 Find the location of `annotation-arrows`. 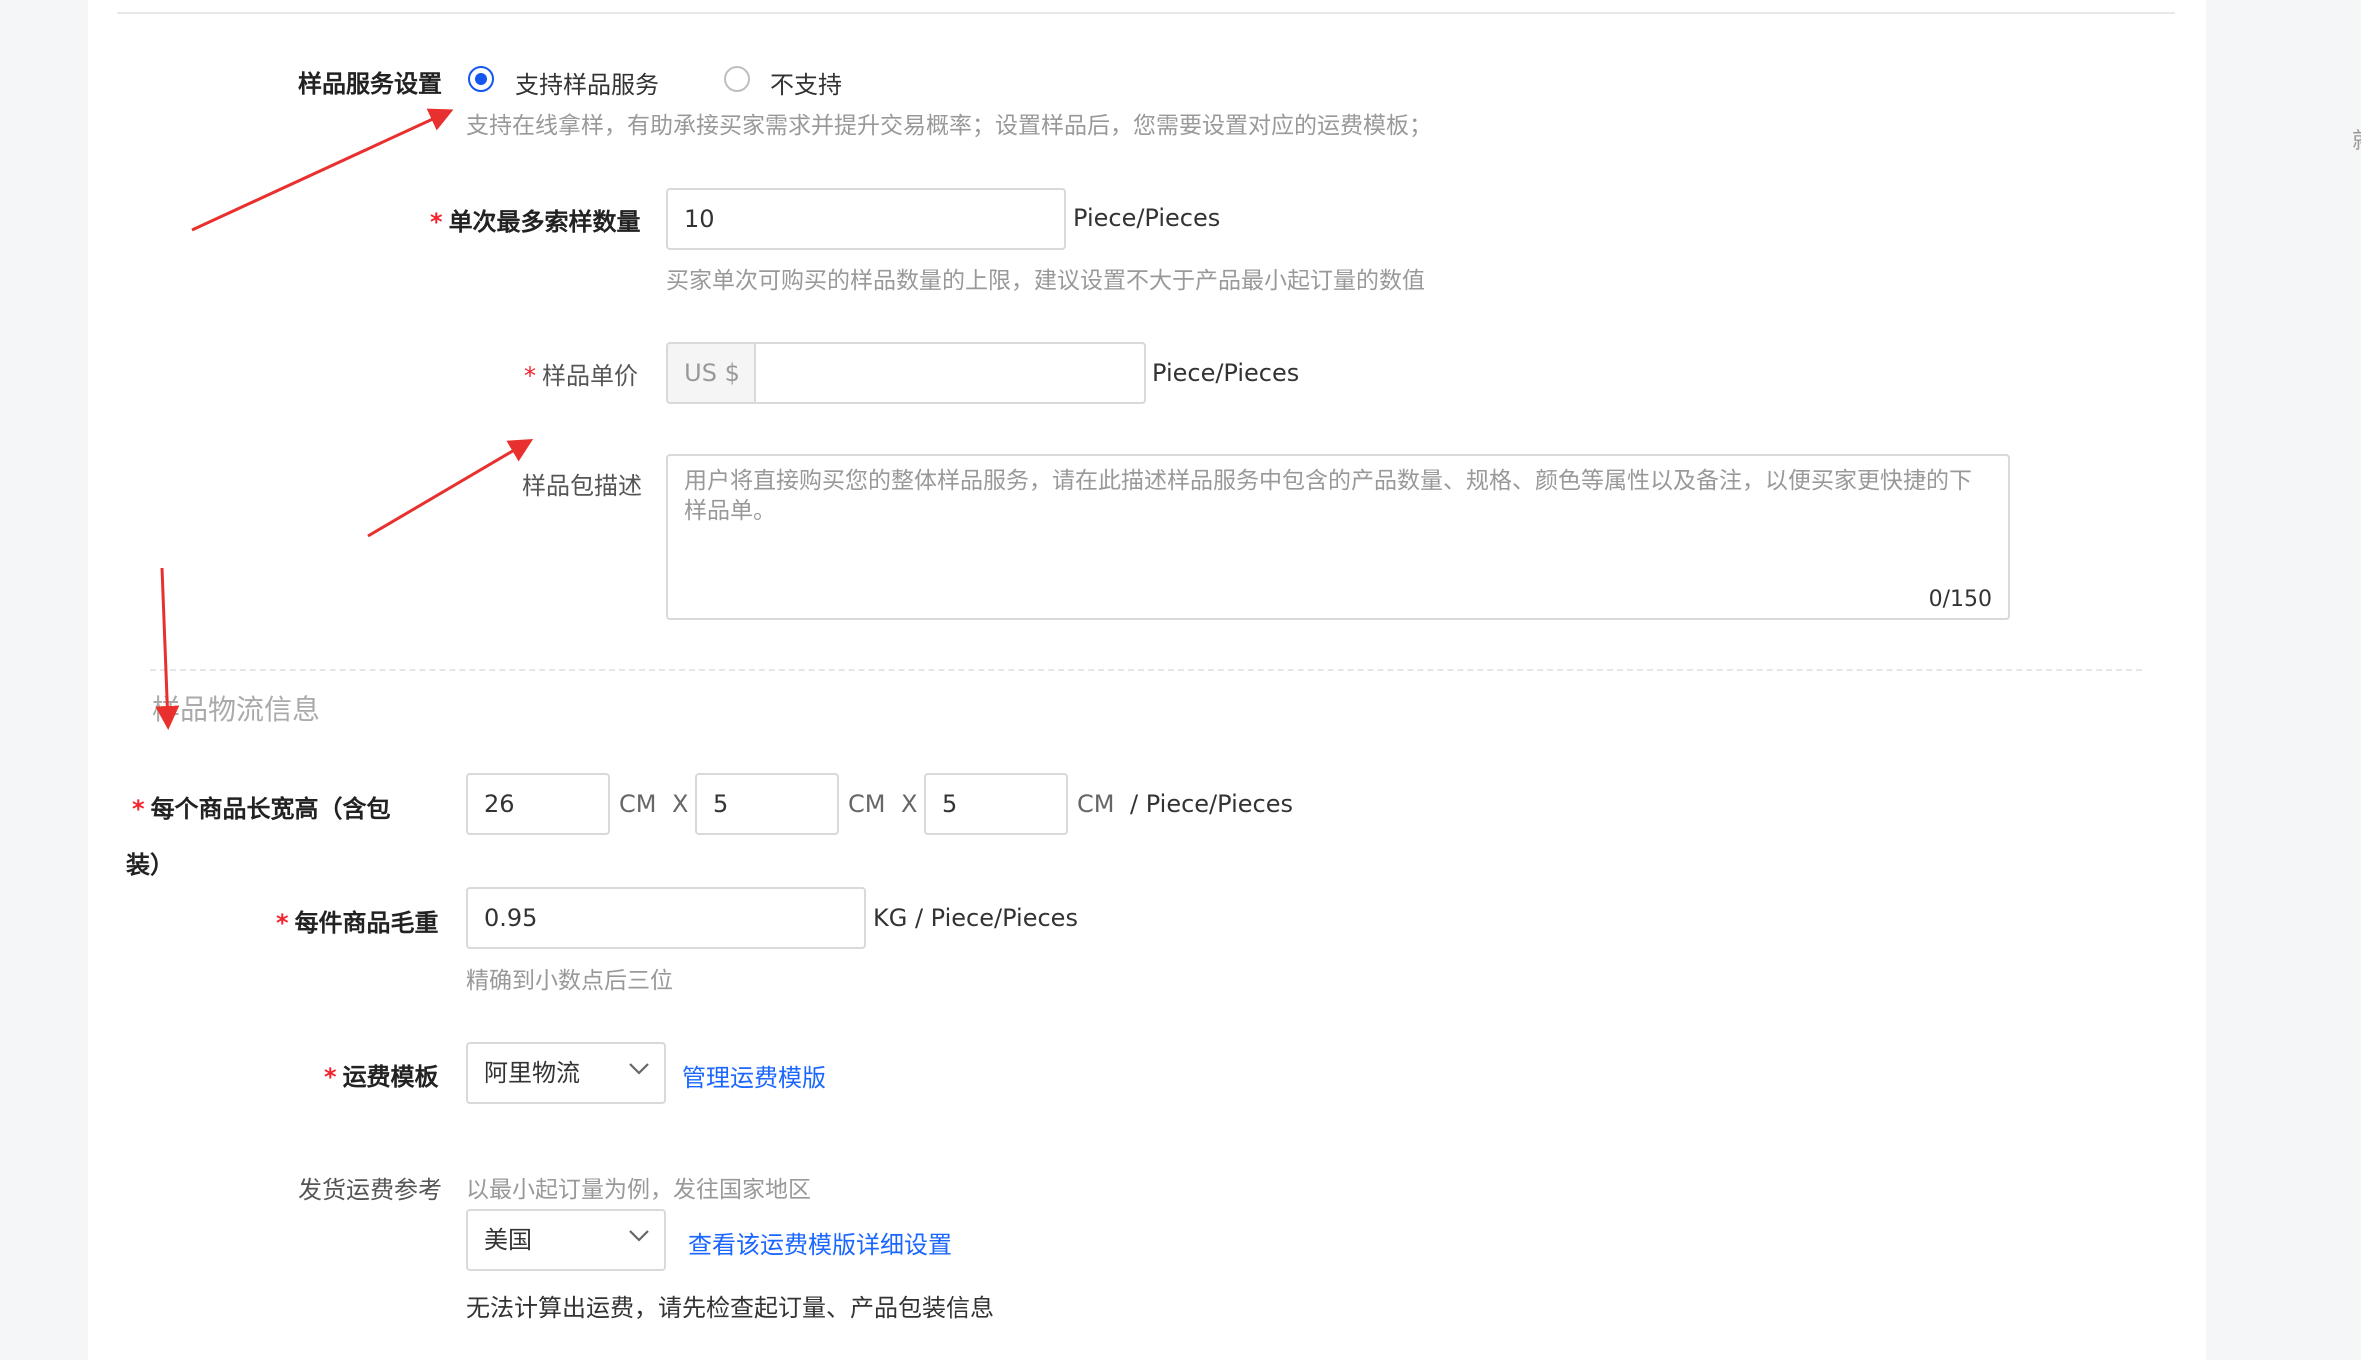

annotation-arrows is located at coordinates (344, 419).